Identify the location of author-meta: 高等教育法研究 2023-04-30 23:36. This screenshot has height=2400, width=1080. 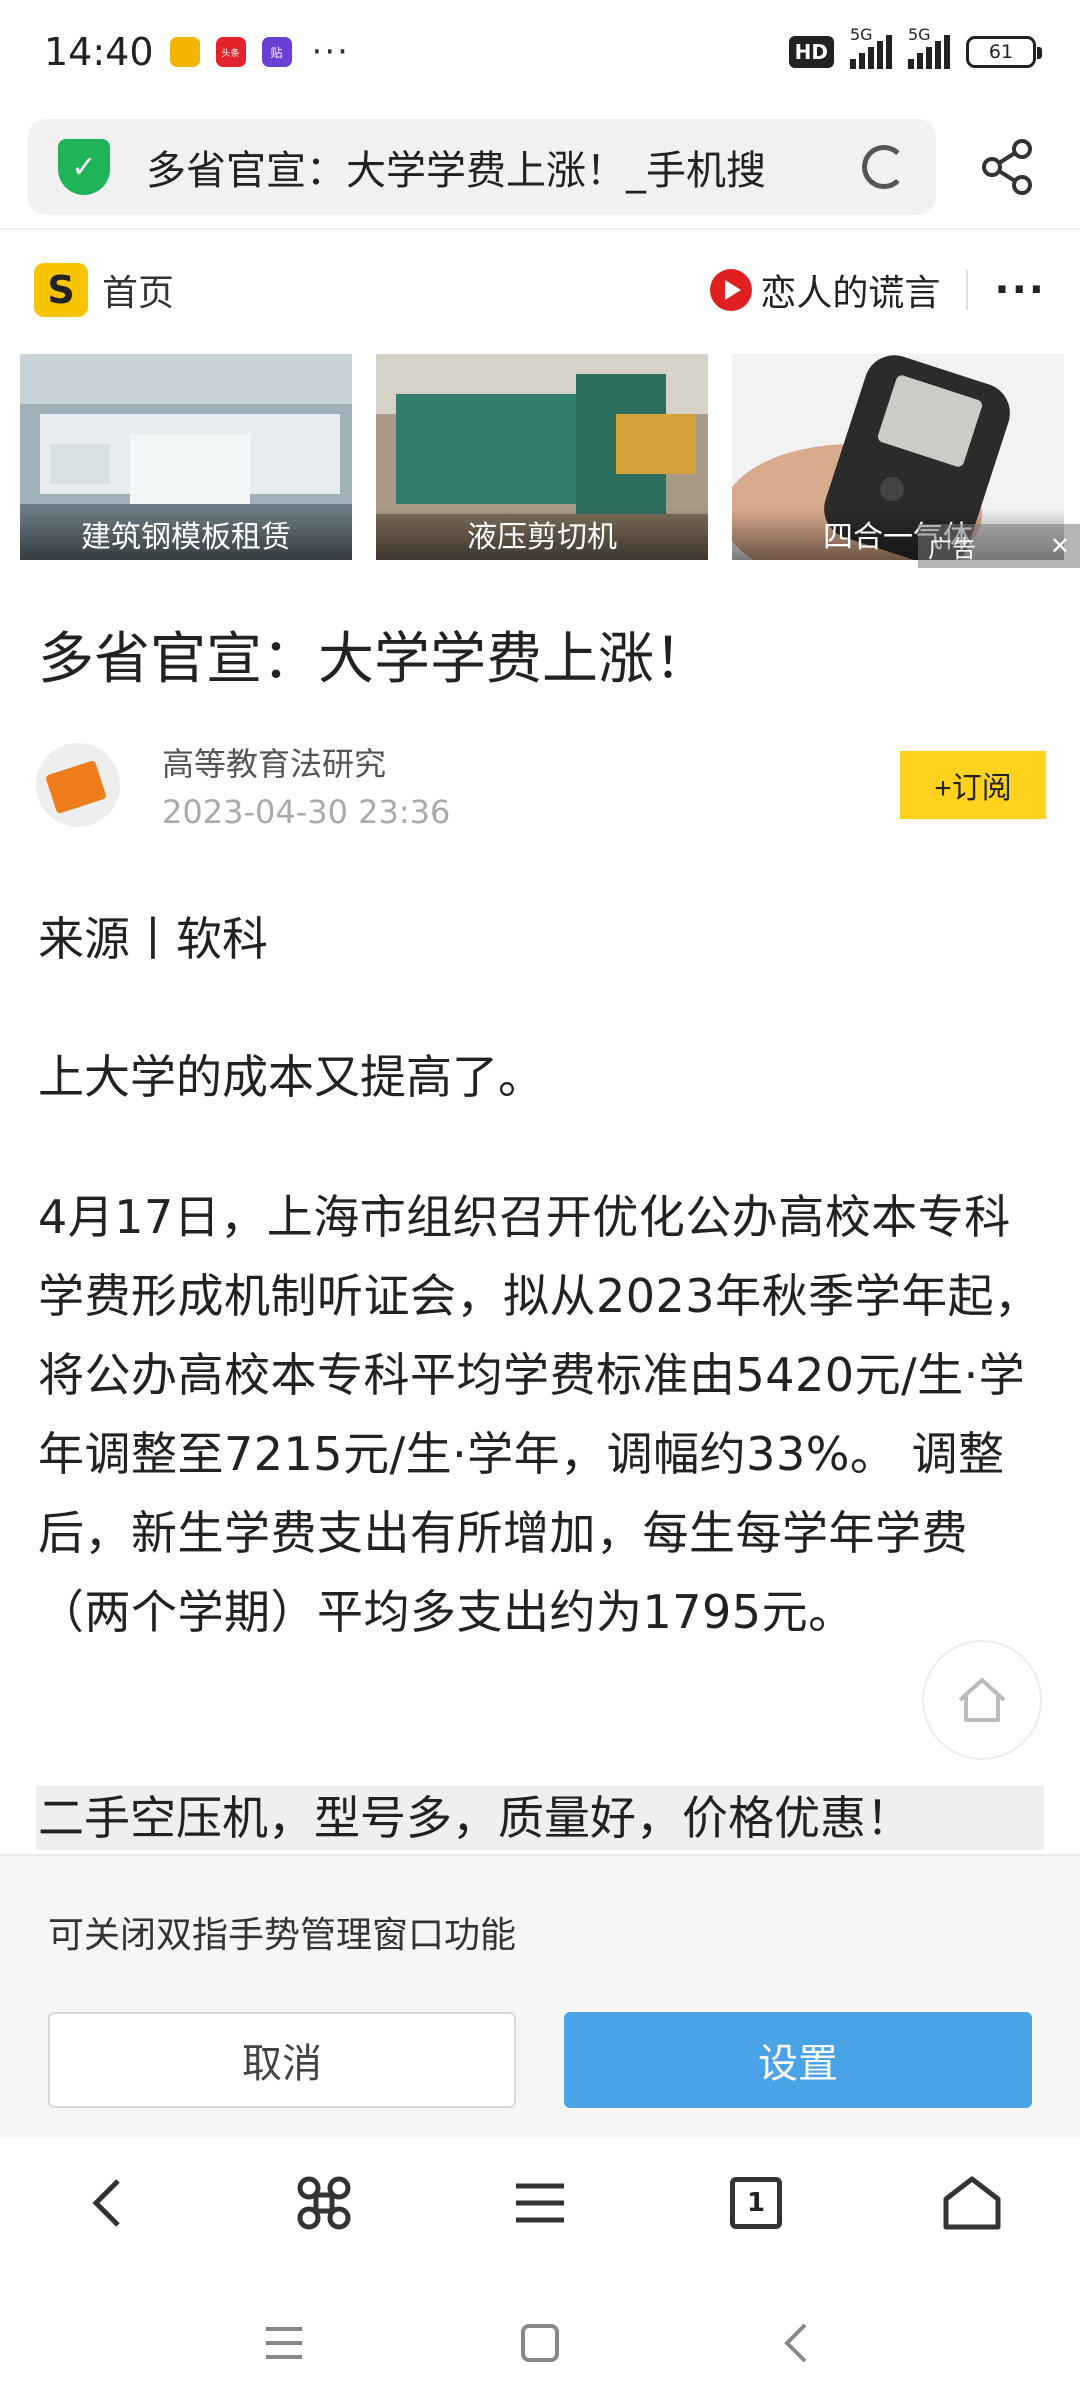
(306, 785).